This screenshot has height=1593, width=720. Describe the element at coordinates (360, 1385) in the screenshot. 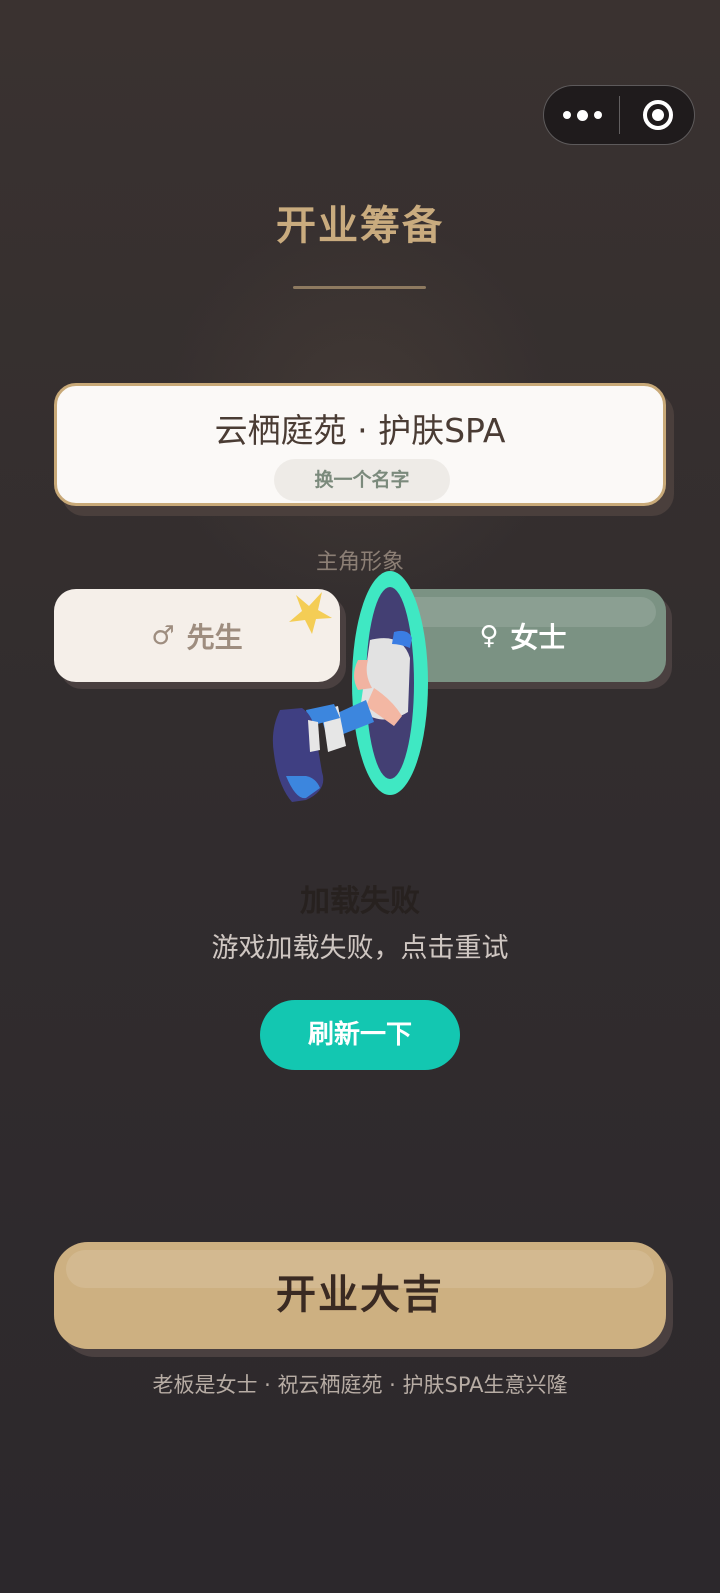

I see `blessing-text: 老板是女士 · 祝云栖庭苑 · 护肤SPA生意兴隆` at that location.